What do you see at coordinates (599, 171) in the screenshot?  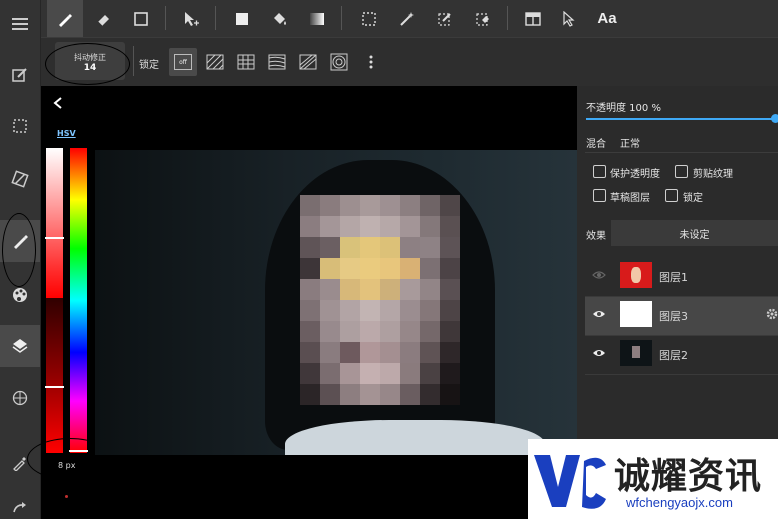 I see `protect-alpha-checkbox` at bounding box center [599, 171].